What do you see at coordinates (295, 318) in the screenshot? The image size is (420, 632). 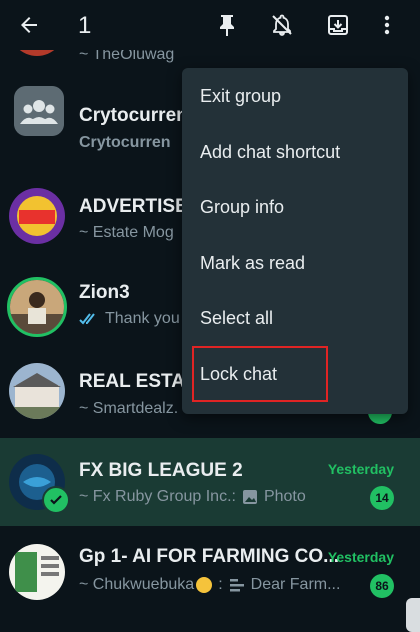 I see `menu-item-select-all: Select all` at bounding box center [295, 318].